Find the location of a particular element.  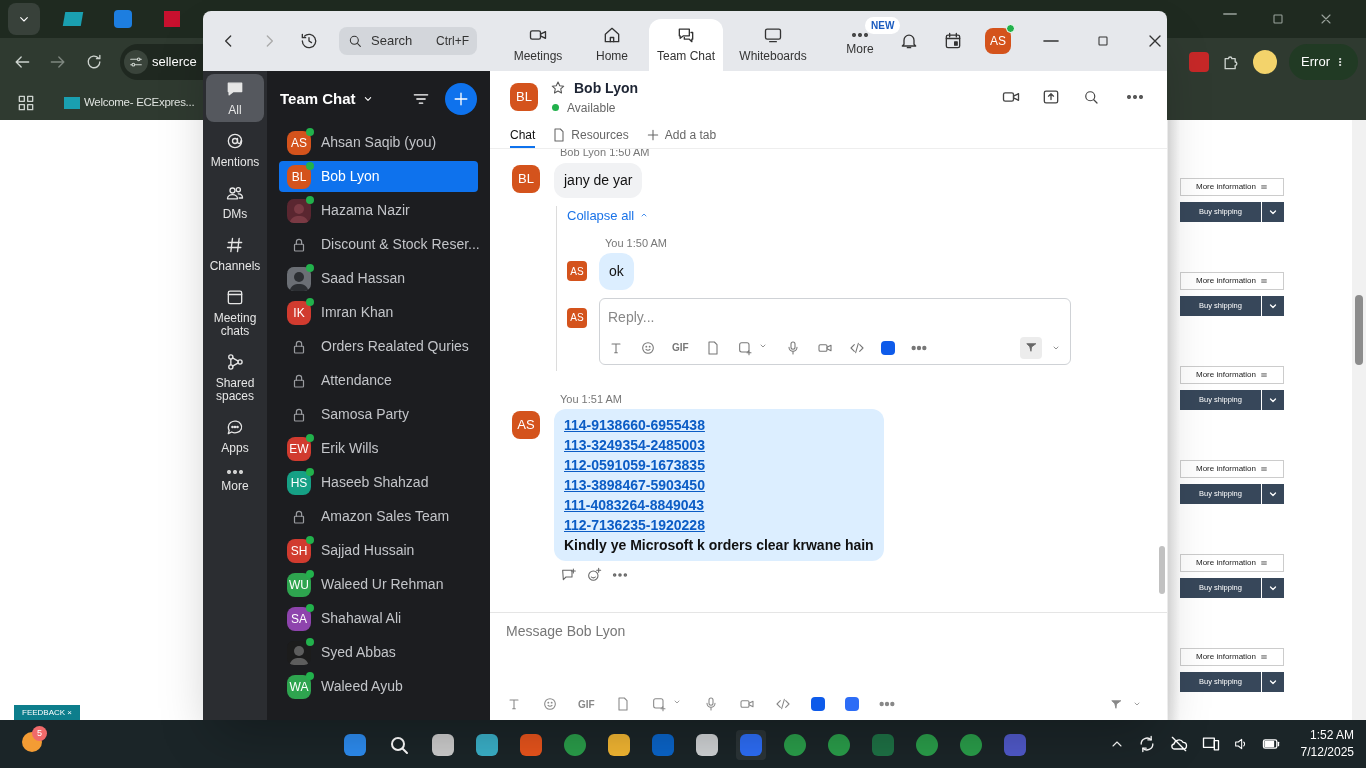

chat-name: Waleed Ur Rehman is located at coordinates (382, 584).